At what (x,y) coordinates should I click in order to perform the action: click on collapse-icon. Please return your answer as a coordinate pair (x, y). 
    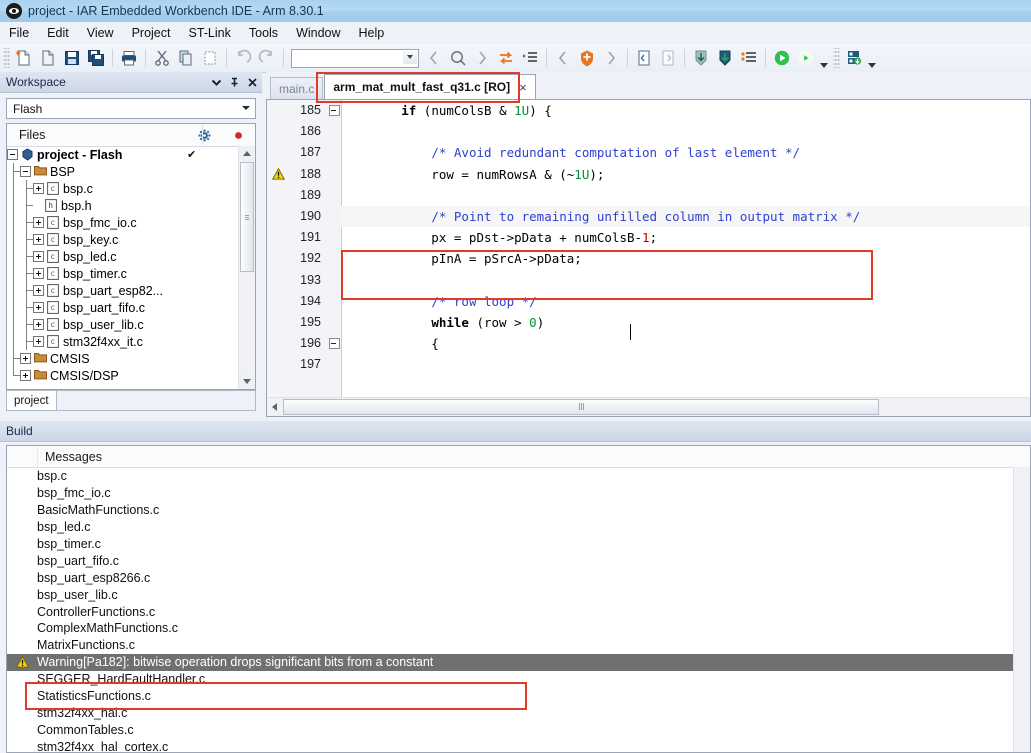
    Looking at the image, I should click on (12, 154).